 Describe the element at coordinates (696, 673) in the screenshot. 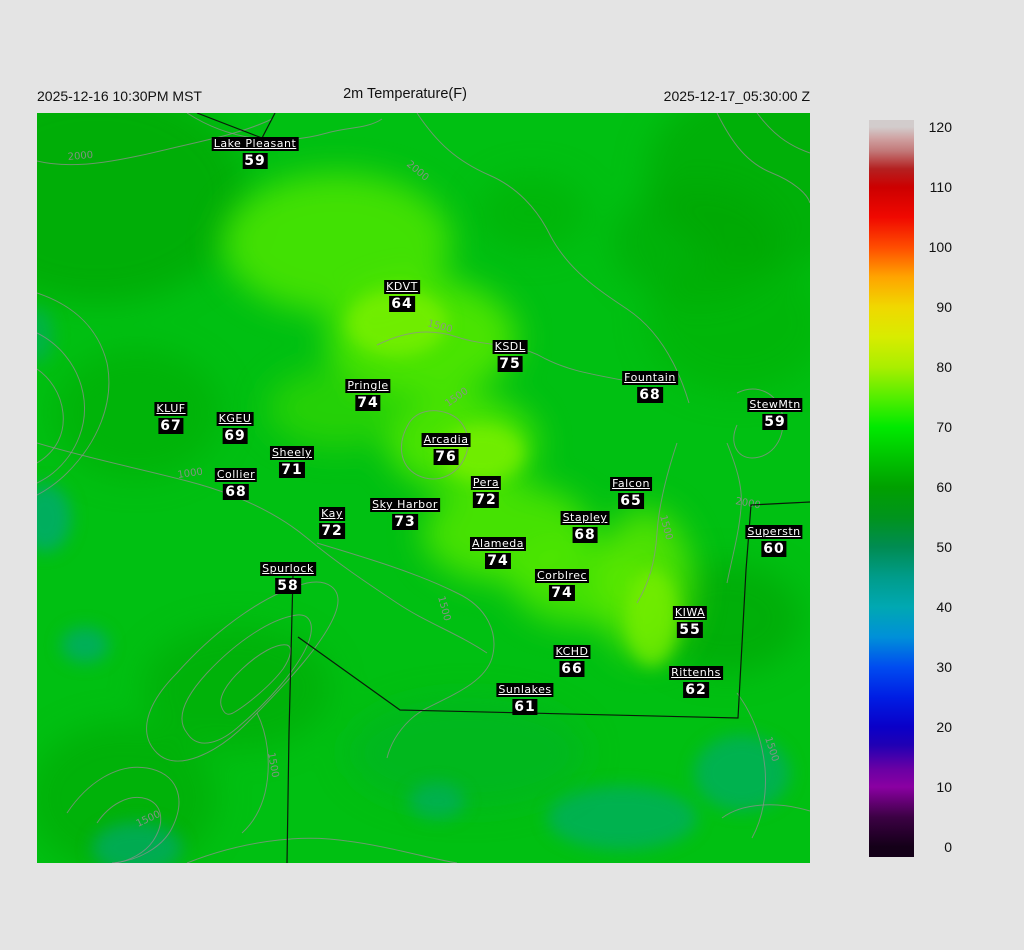

I see `station-name: Rittenhs` at that location.